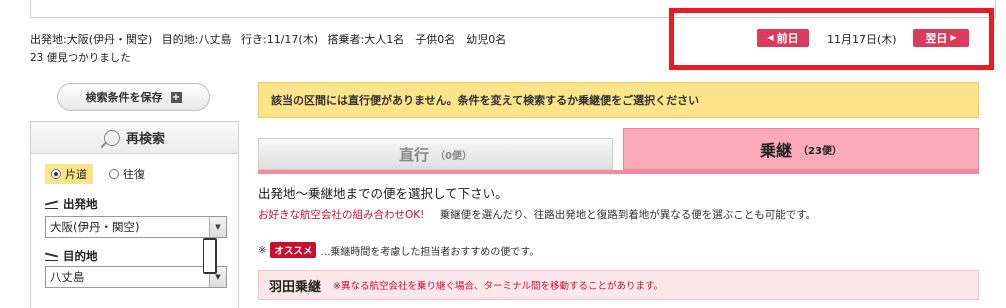 This screenshot has width=1006, height=308. I want to click on tab-underline, so click(618, 172).